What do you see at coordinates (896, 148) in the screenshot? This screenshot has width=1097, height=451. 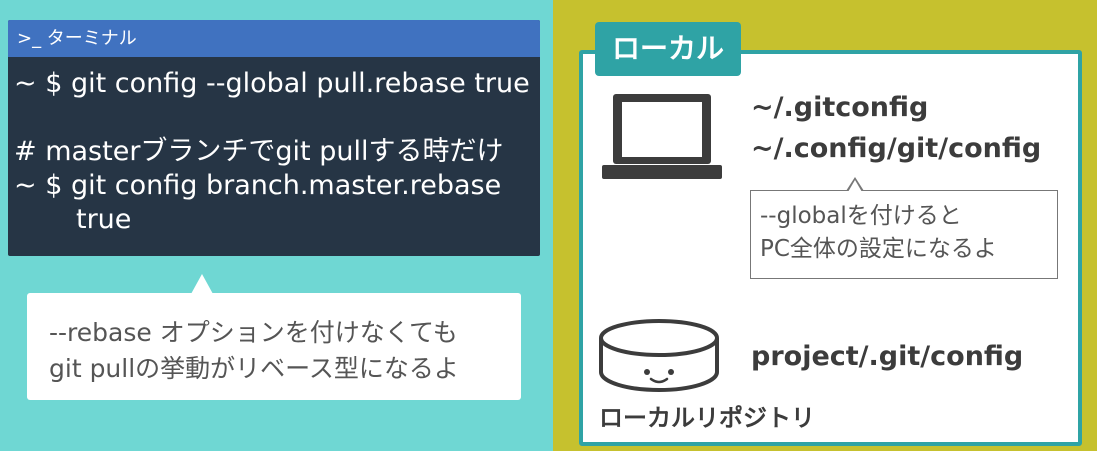 I see `global-config-path: ~/.config/git/config` at bounding box center [896, 148].